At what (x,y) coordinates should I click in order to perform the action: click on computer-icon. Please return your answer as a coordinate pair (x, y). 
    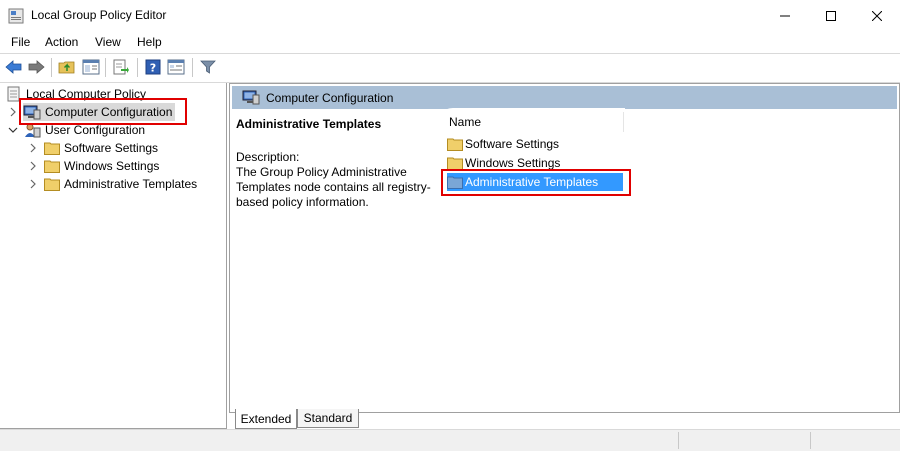
    Looking at the image, I should click on (251, 97).